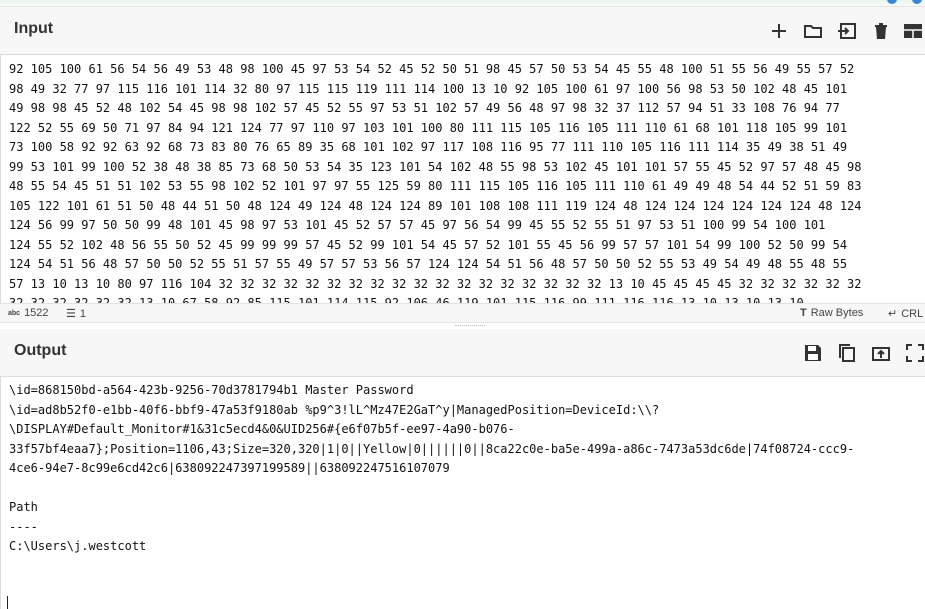  Describe the element at coordinates (462, 353) in the screenshot. I see `output-panel-header: Output` at that location.